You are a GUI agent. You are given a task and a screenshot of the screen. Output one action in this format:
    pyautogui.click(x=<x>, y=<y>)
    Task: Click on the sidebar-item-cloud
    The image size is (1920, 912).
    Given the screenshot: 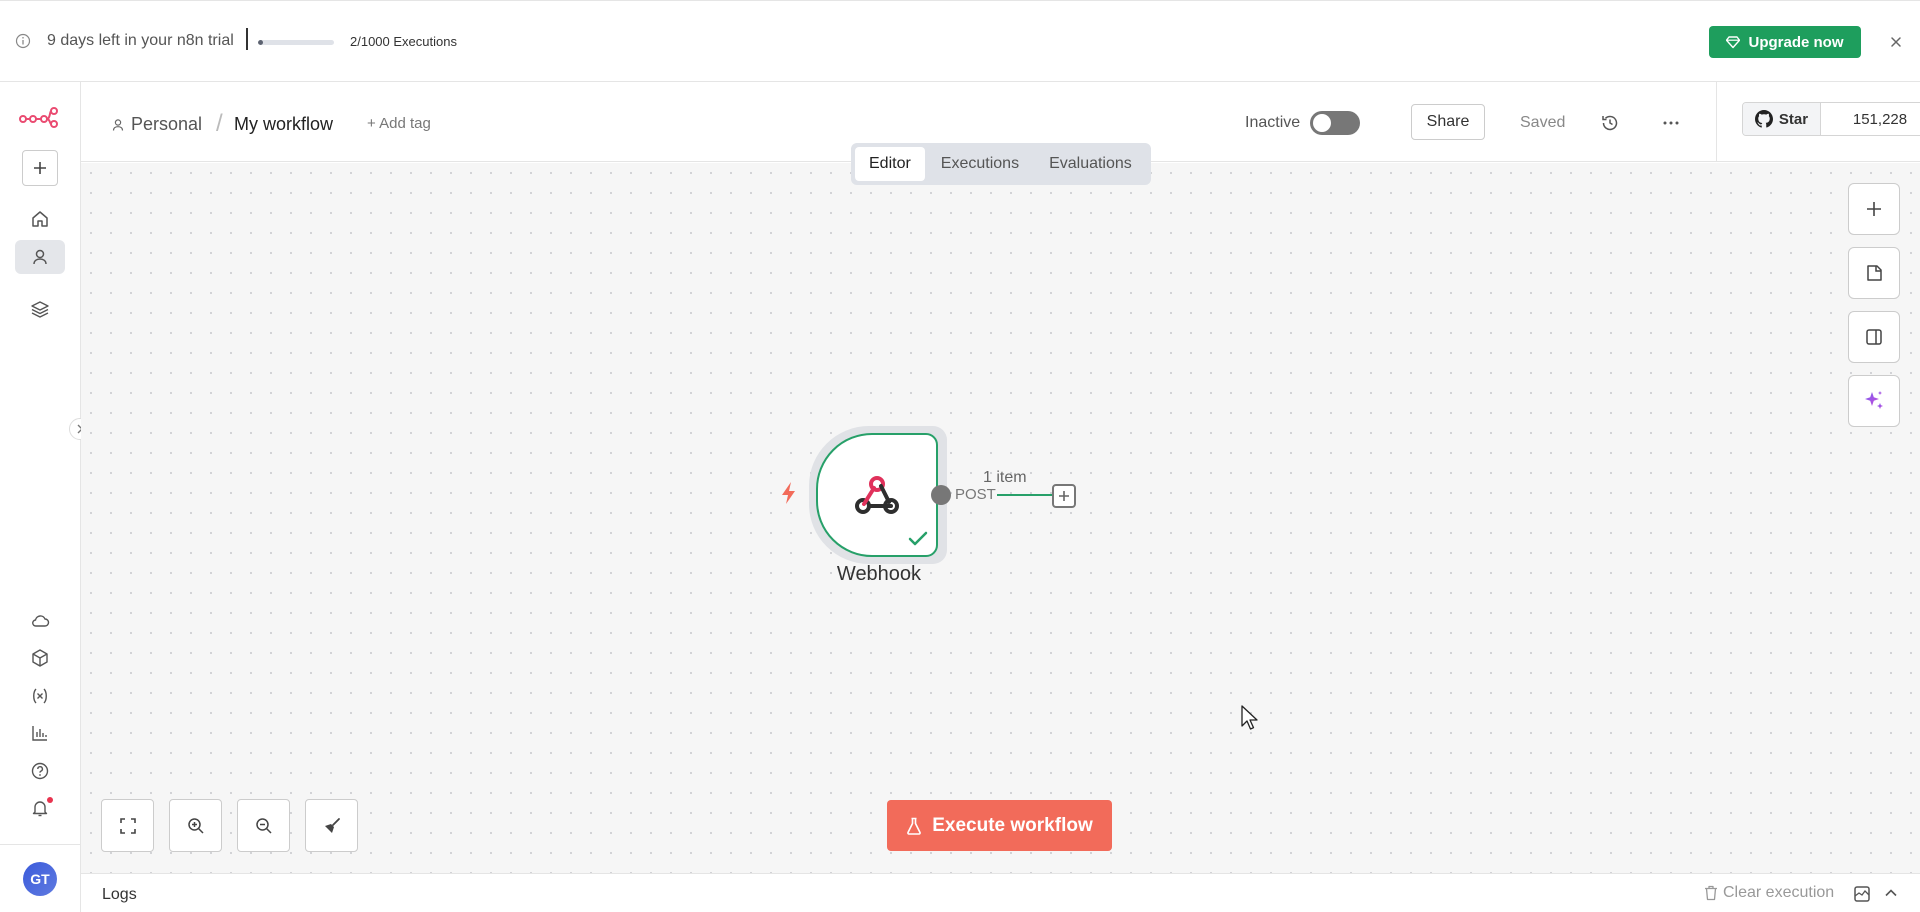 What is the action you would take?
    pyautogui.click(x=40, y=621)
    